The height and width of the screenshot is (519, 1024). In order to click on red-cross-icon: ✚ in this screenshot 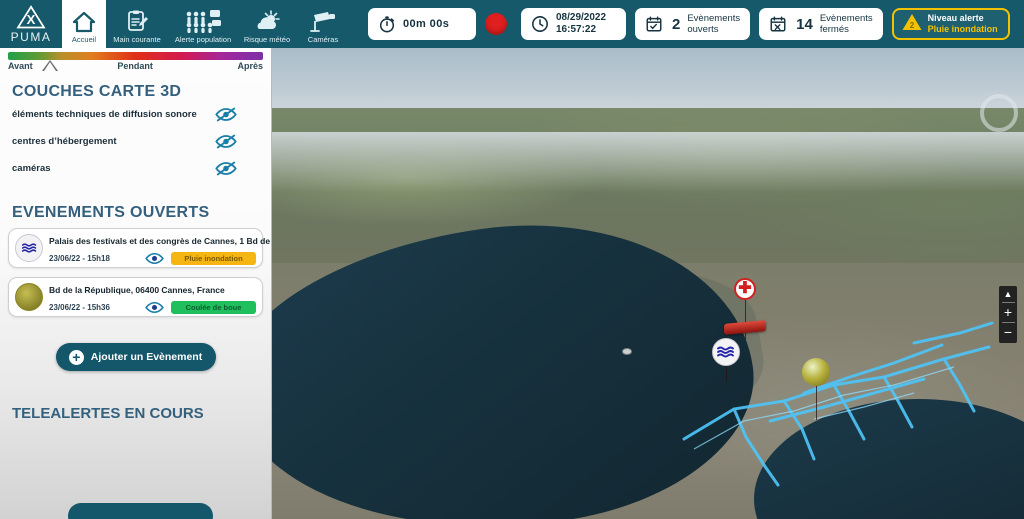, I will do `click(745, 289)`.